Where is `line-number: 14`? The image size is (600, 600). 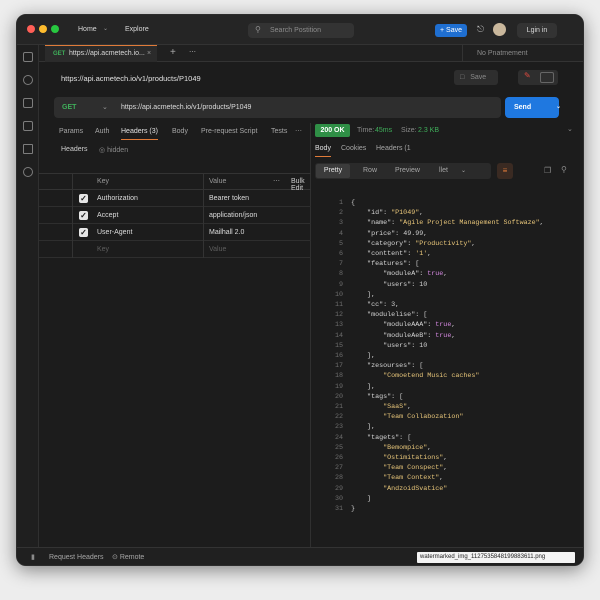
line-number: 14 is located at coordinates (338, 335).